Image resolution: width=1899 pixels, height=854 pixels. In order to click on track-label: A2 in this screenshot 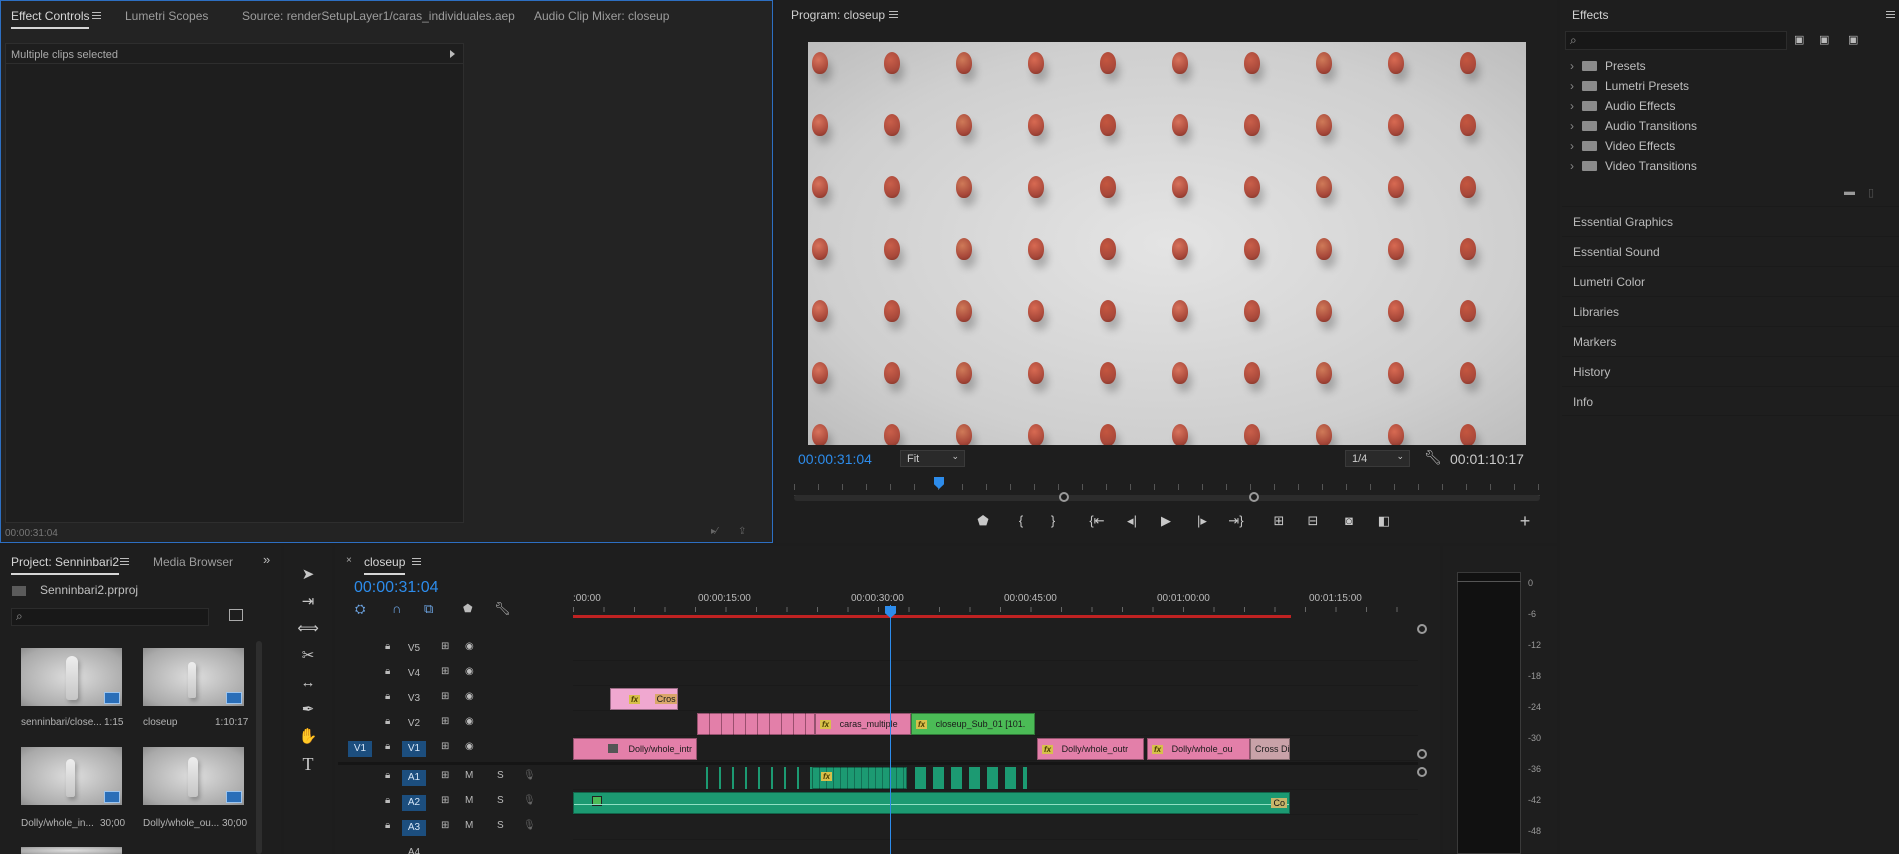, I will do `click(414, 803)`.